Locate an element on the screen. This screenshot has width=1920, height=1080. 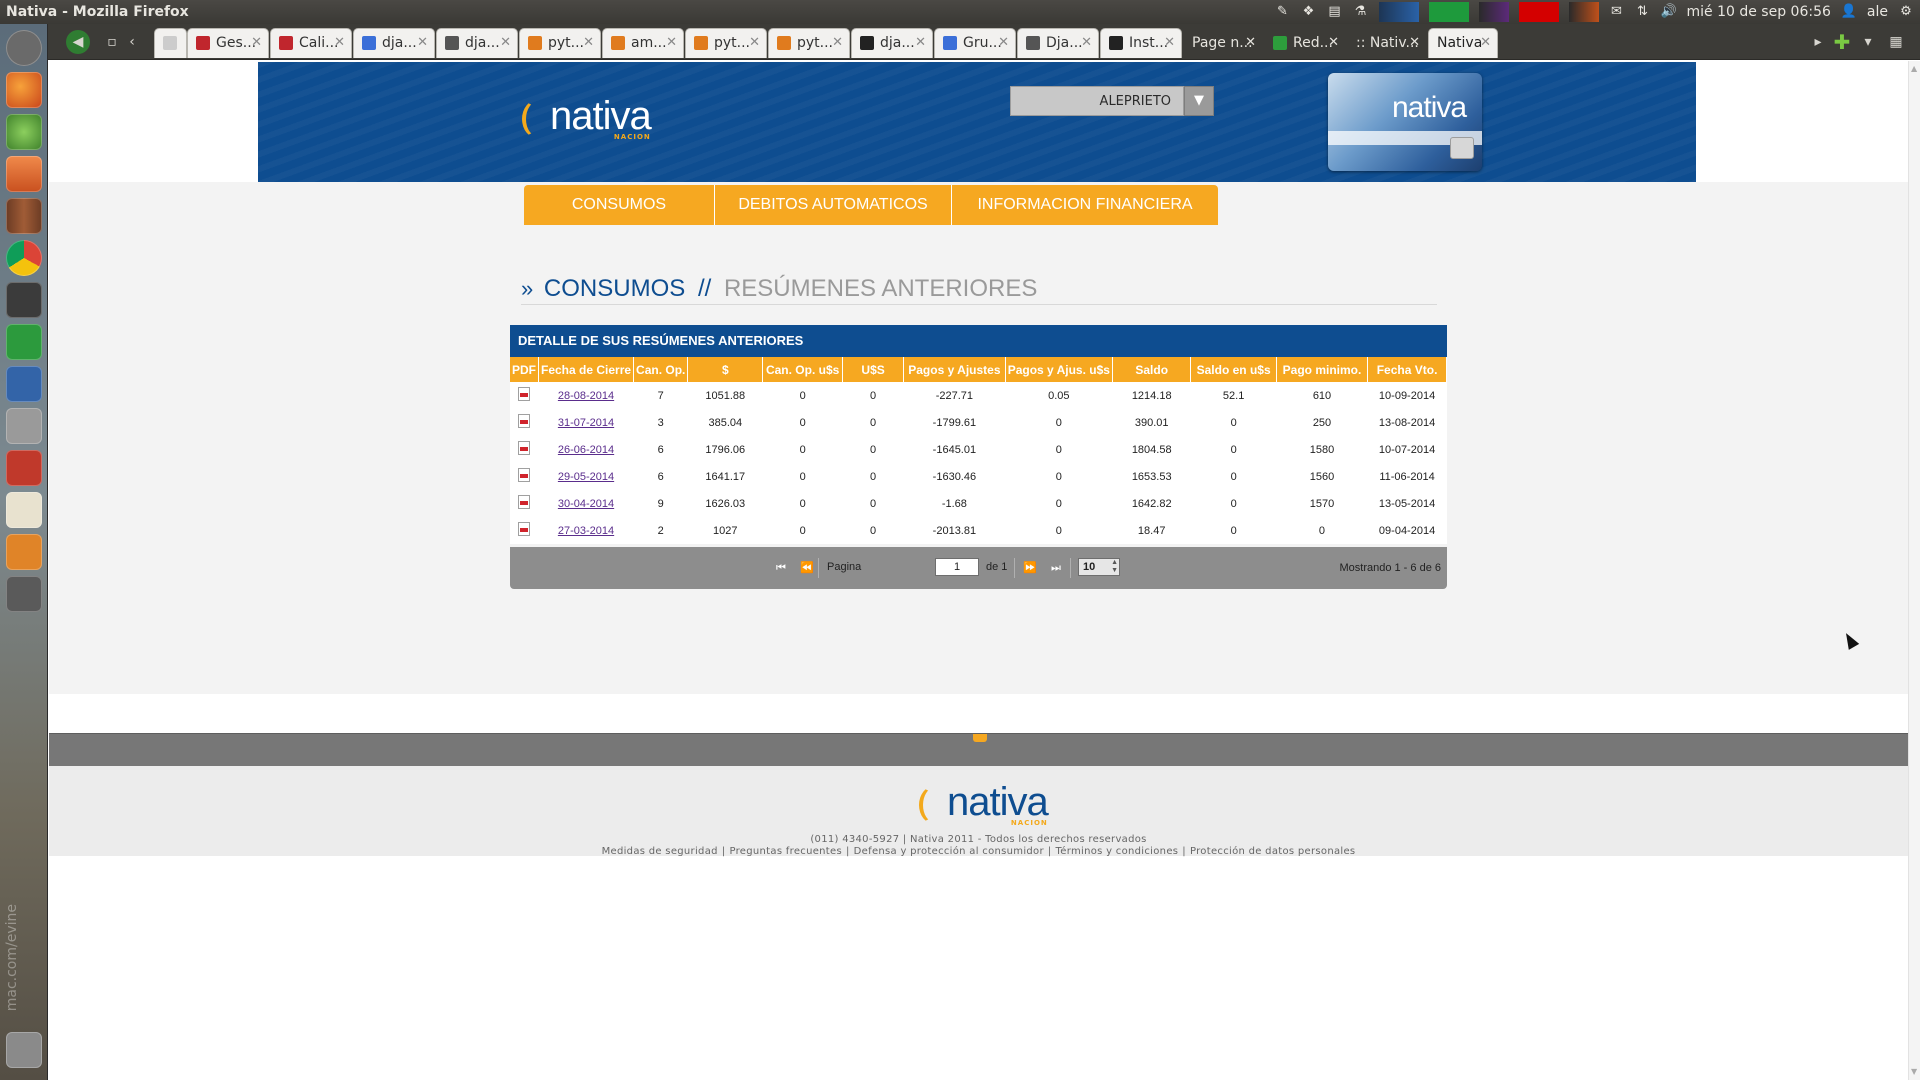
column-header: Saldo en u$s is located at coordinates (1233, 369).